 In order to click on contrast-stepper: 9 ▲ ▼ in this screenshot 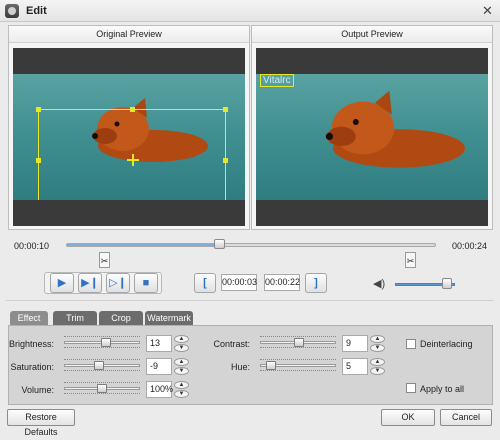, I will do `click(364, 343)`.